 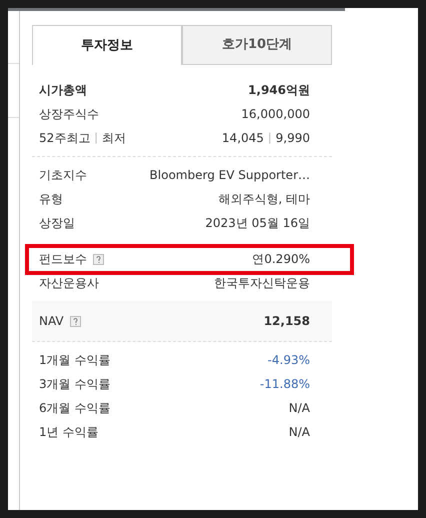 I want to click on row-value: 12,158, so click(x=287, y=321).